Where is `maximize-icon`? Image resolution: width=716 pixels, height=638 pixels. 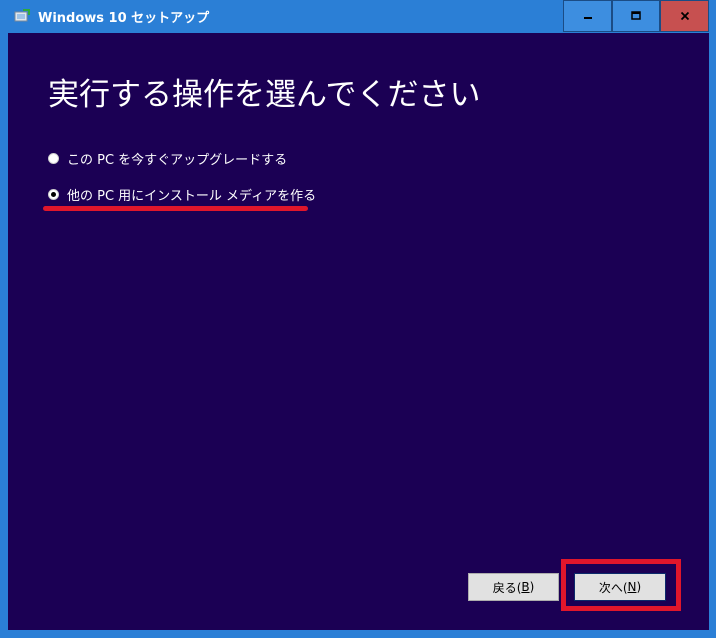
maximize-icon is located at coordinates (636, 15).